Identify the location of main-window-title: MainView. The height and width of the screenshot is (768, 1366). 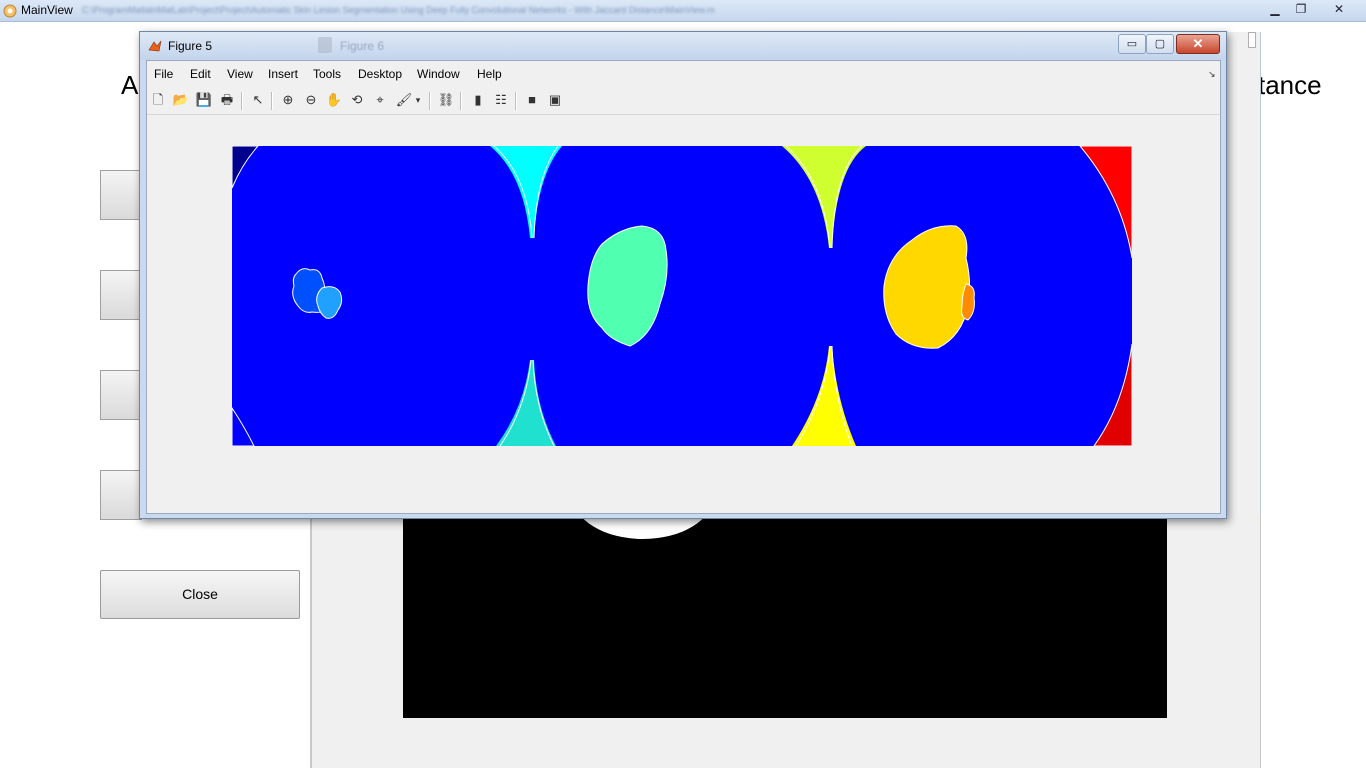
(47, 10).